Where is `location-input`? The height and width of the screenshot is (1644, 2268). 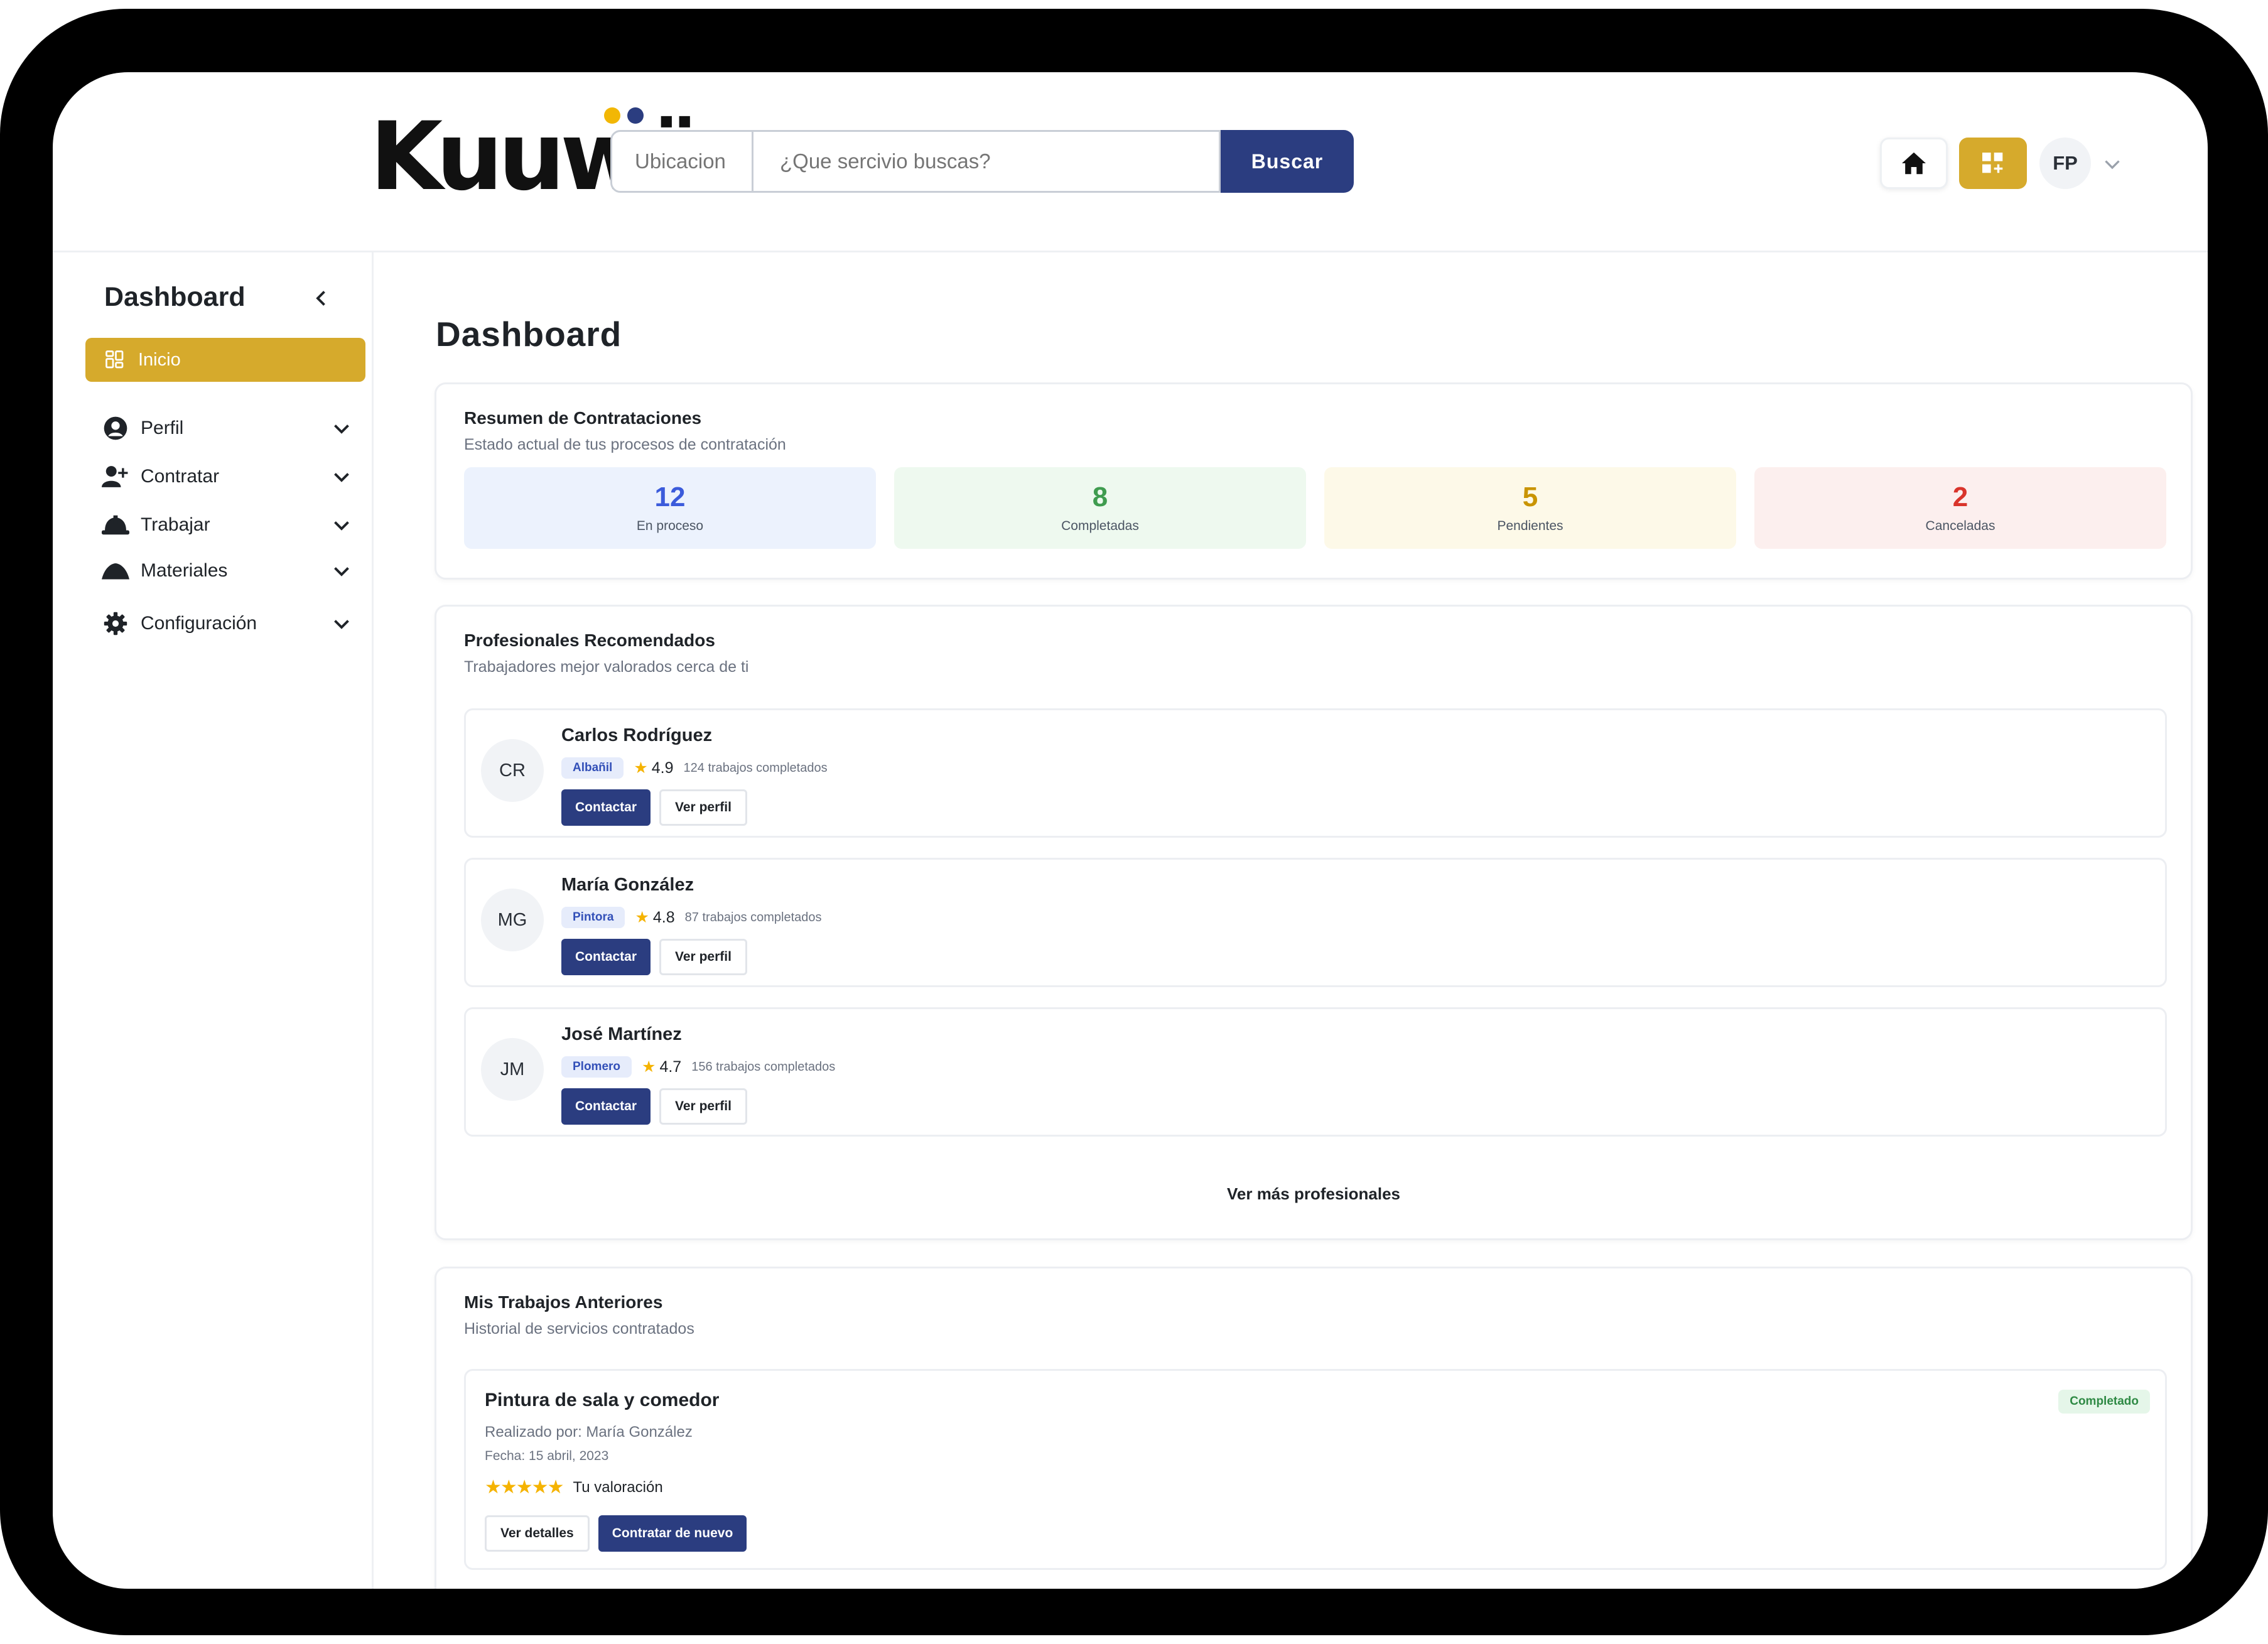 location-input is located at coordinates (681, 162).